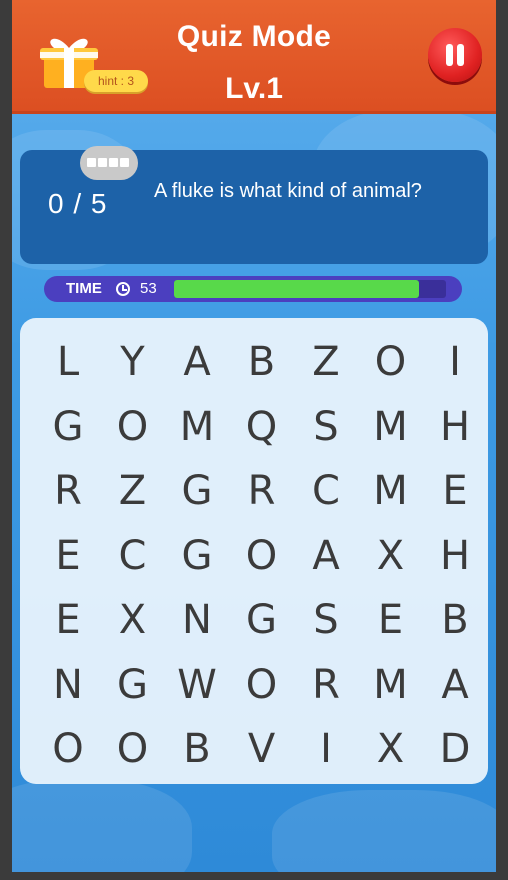  I want to click on pause-button, so click(455, 55).